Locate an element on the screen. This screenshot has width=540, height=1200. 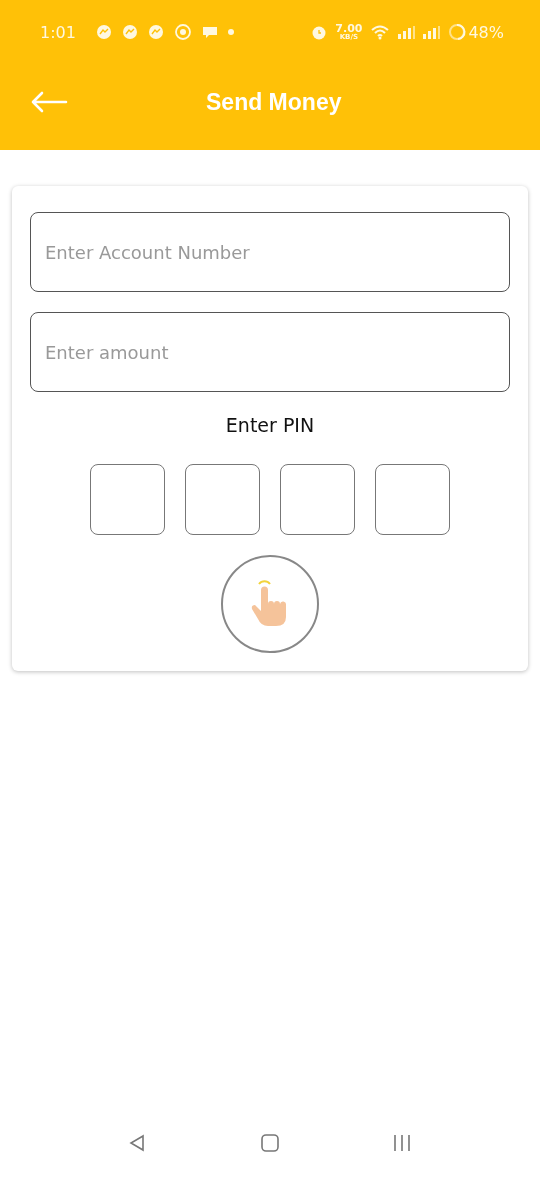
battery-ring-icon is located at coordinates (457, 32).